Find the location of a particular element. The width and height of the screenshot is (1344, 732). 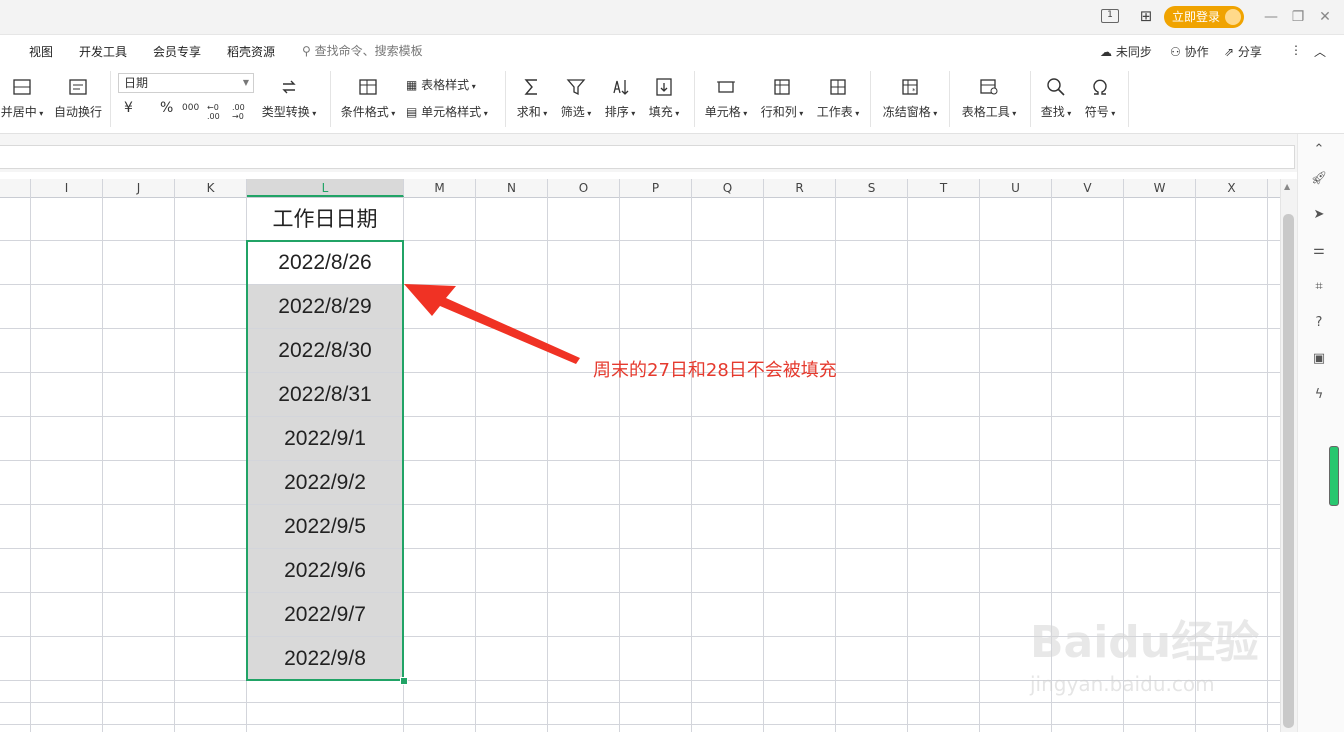

lightning-icon: ϟ is located at coordinates (1319, 395).